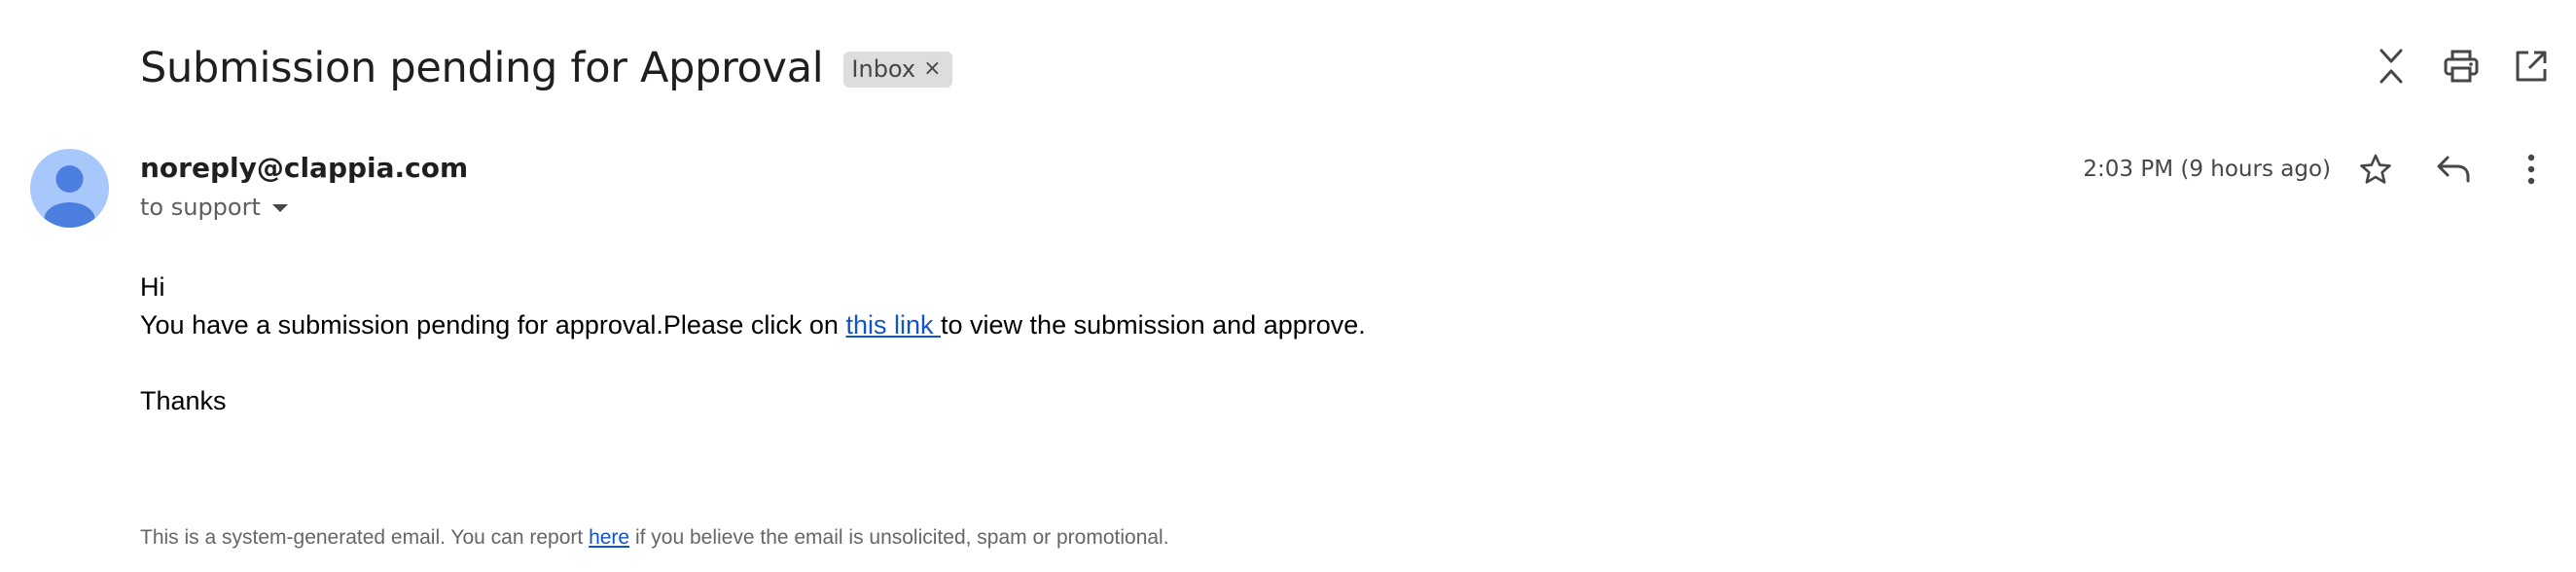 This screenshot has height=572, width=2576. What do you see at coordinates (200, 207) in the screenshot?
I see `recipient-text: to support` at bounding box center [200, 207].